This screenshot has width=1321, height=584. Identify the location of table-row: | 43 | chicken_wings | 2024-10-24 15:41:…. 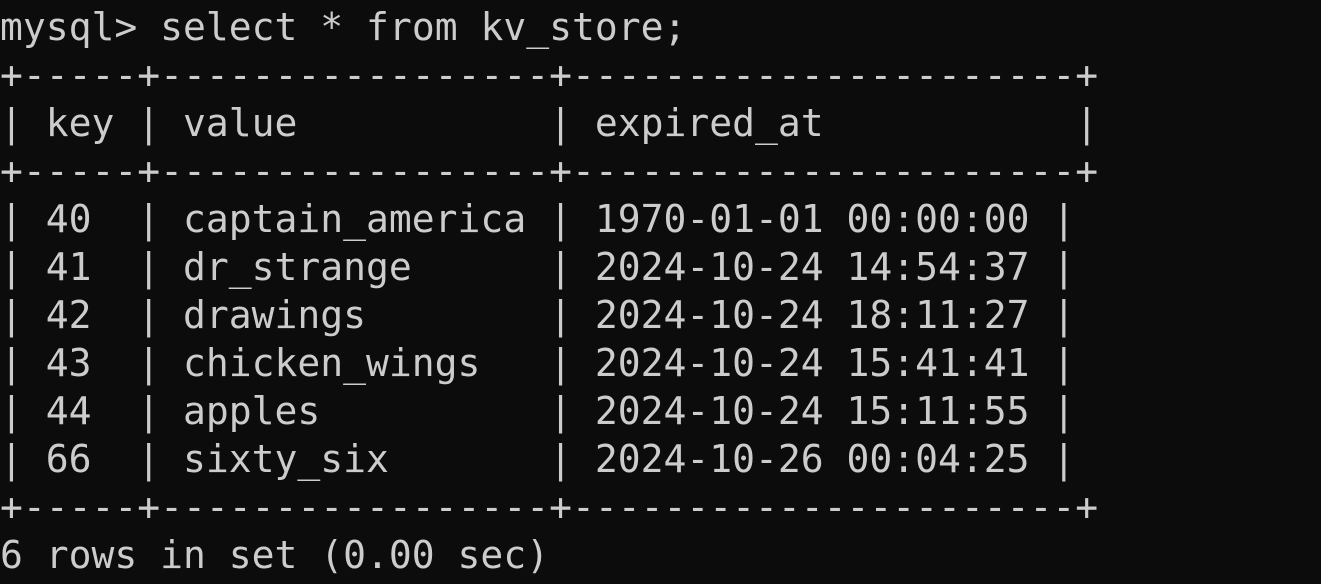
(538, 363).